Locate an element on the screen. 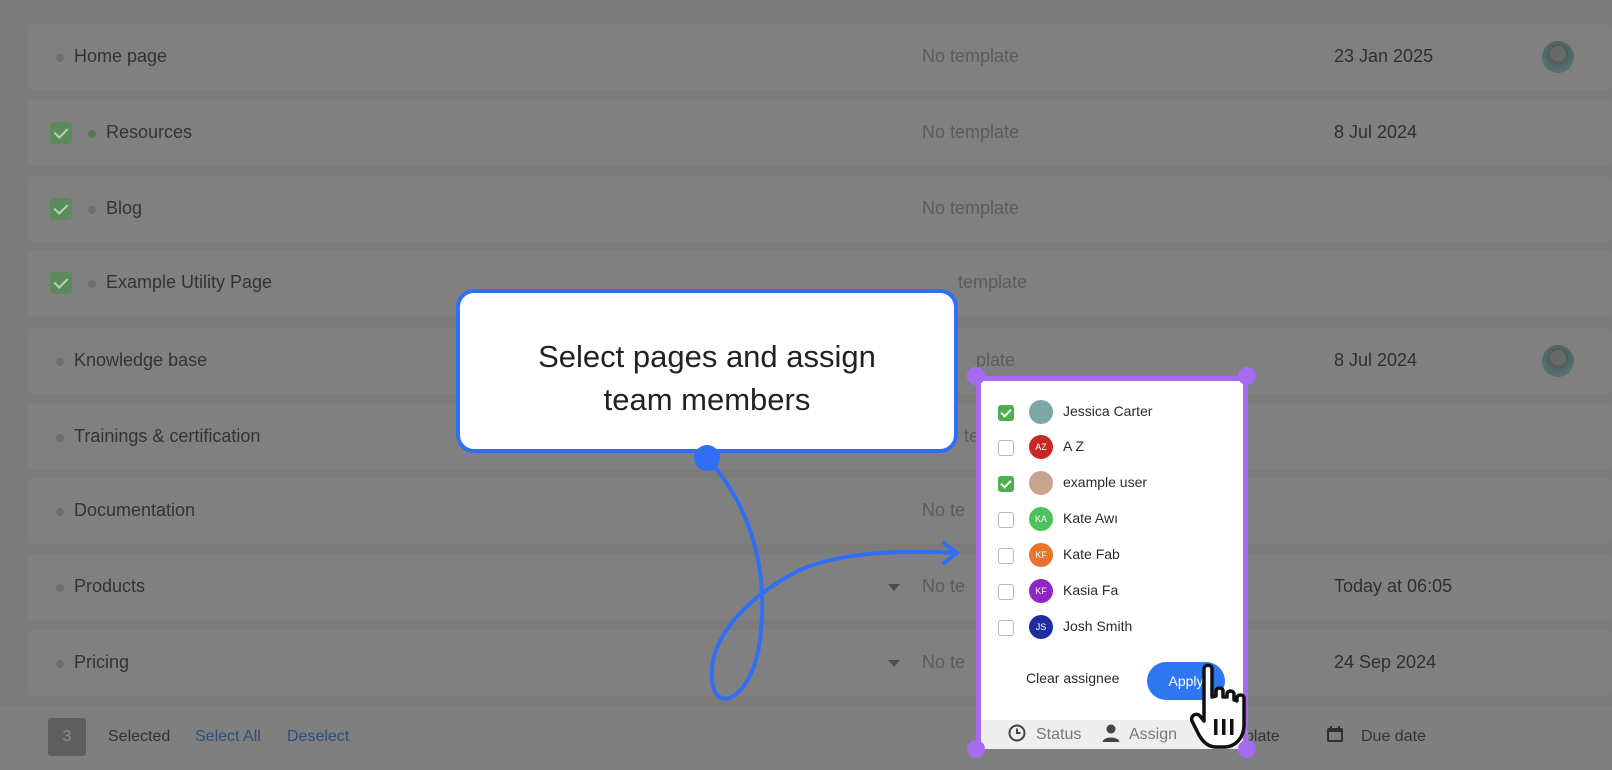 The height and width of the screenshot is (770, 1612). table-row: Pricing No te 24 Sep 2024 is located at coordinates (820, 663).